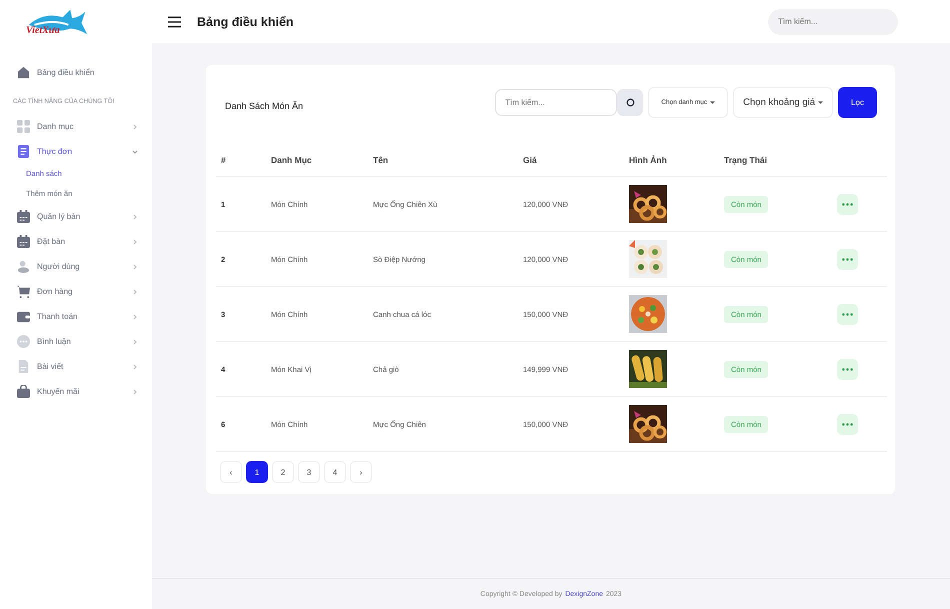 This screenshot has height=609, width=950. I want to click on sidebar-item: Thực đơn, so click(76, 151).